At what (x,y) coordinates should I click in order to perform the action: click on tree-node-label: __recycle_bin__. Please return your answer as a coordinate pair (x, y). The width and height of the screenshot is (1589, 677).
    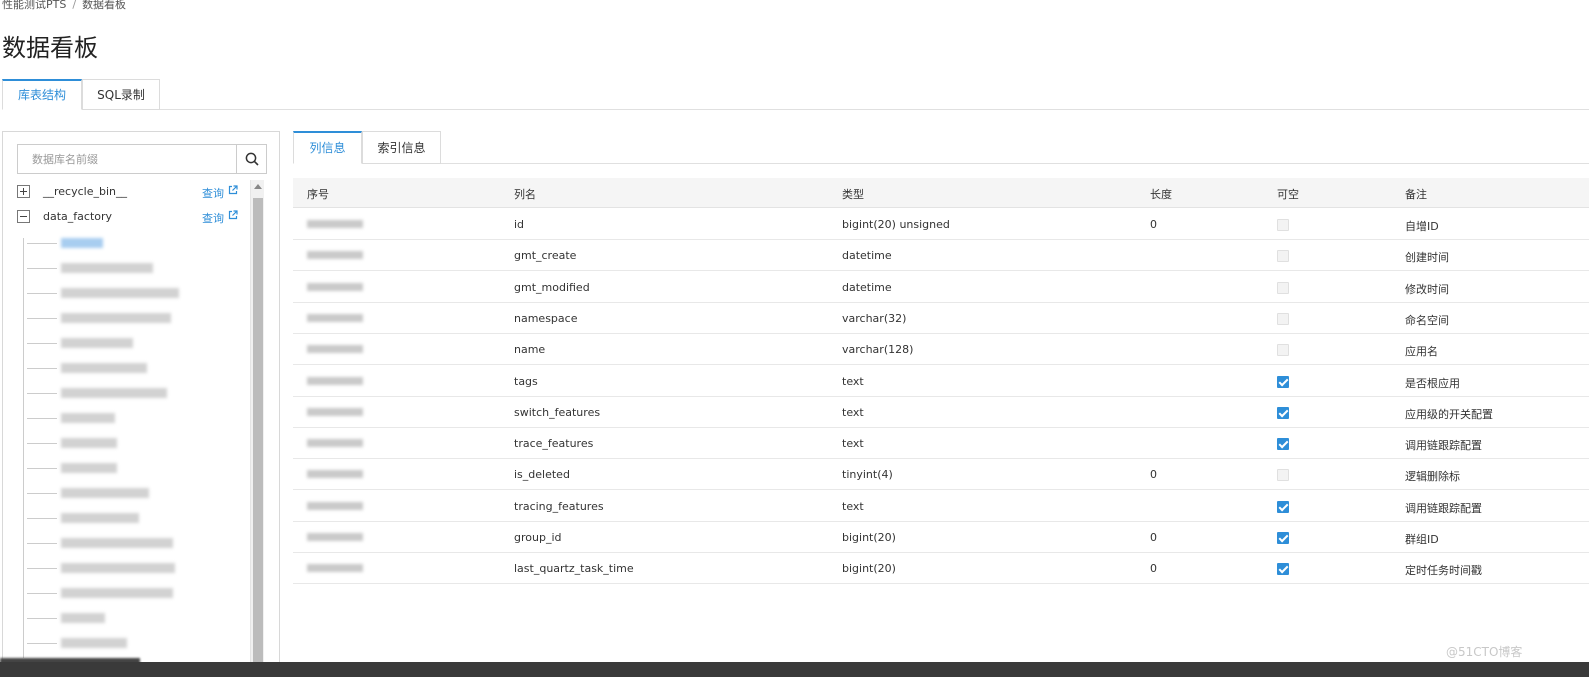
    Looking at the image, I should click on (85, 191).